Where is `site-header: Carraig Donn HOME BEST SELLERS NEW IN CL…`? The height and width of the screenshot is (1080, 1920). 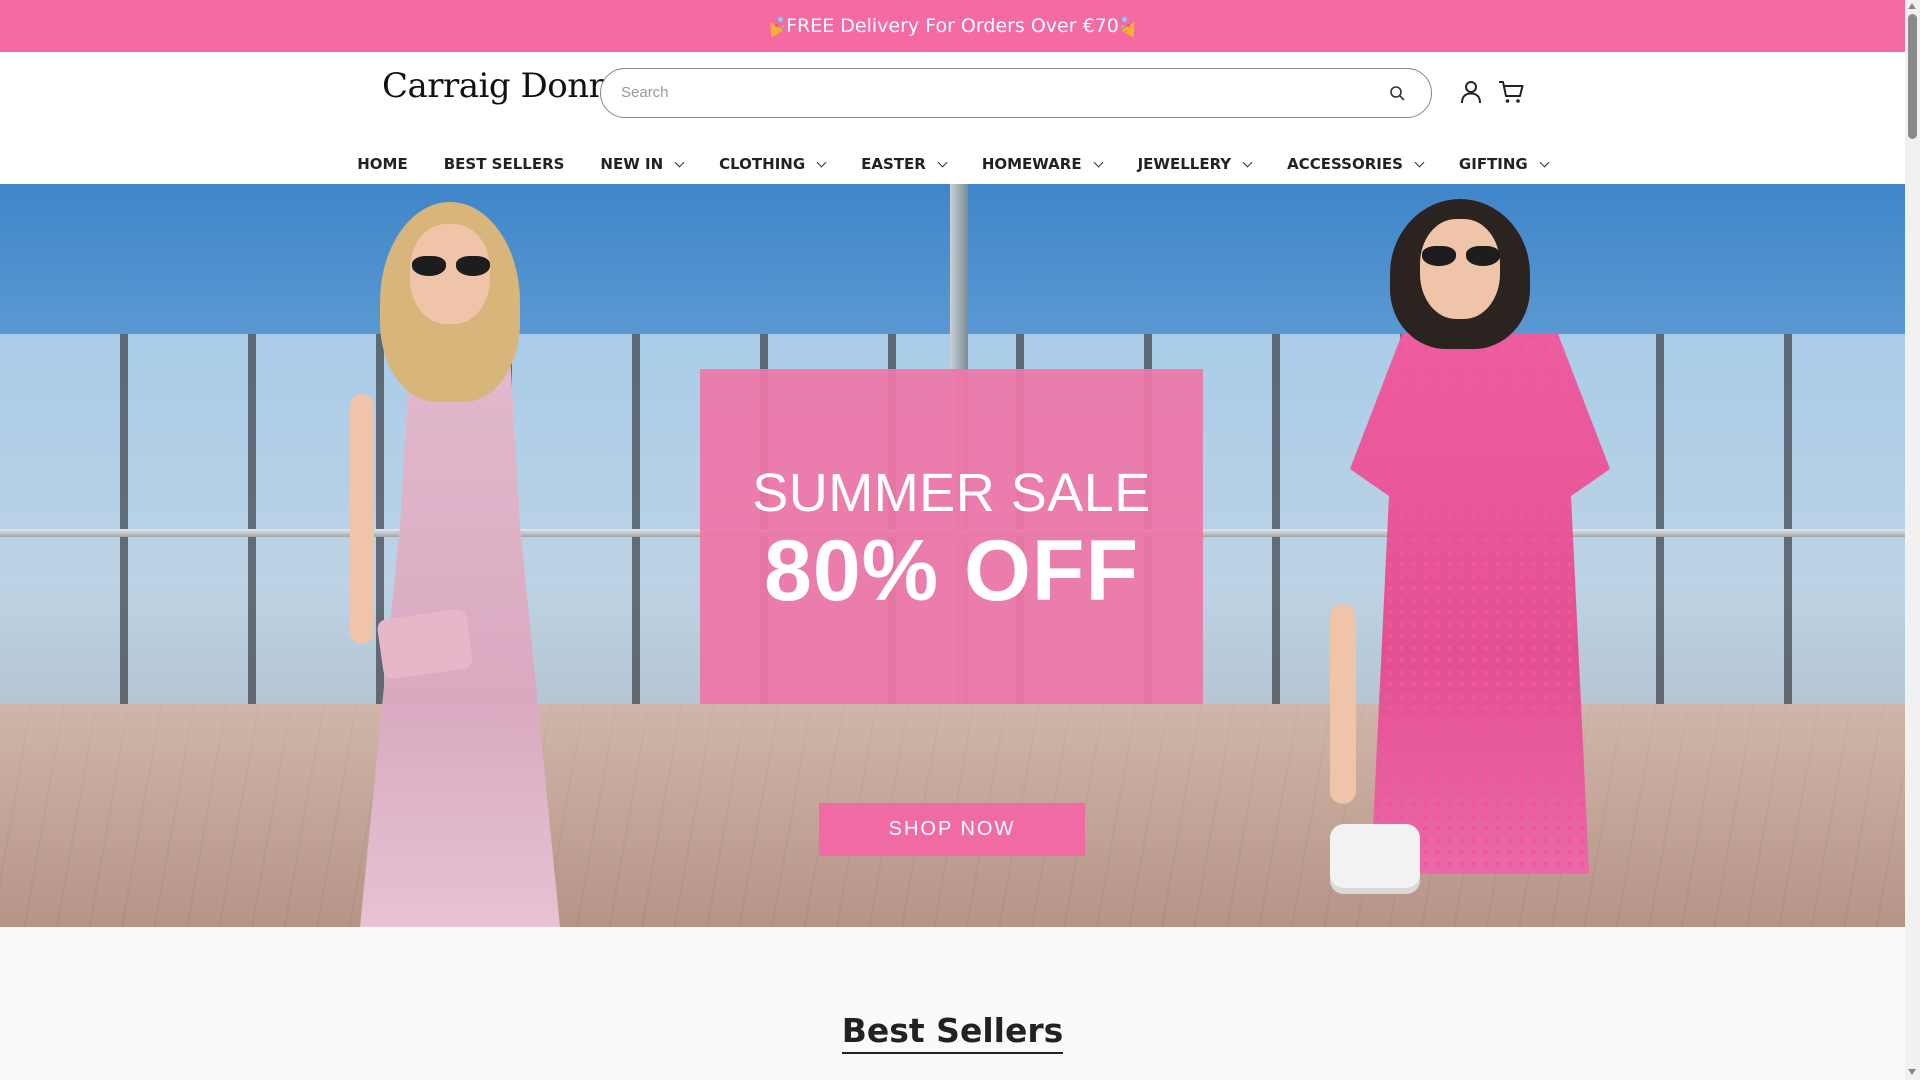
site-header: Carraig Donn HOME BEST SELLERS NEW IN CL… is located at coordinates (952, 118).